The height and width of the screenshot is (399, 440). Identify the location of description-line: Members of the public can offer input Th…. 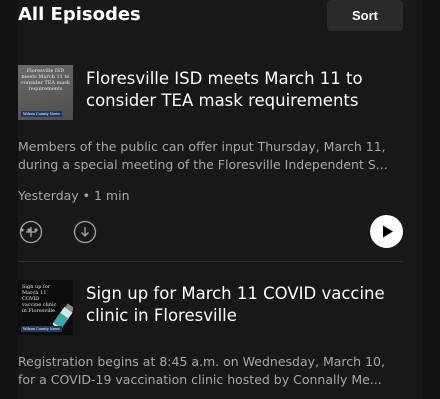
(202, 146).